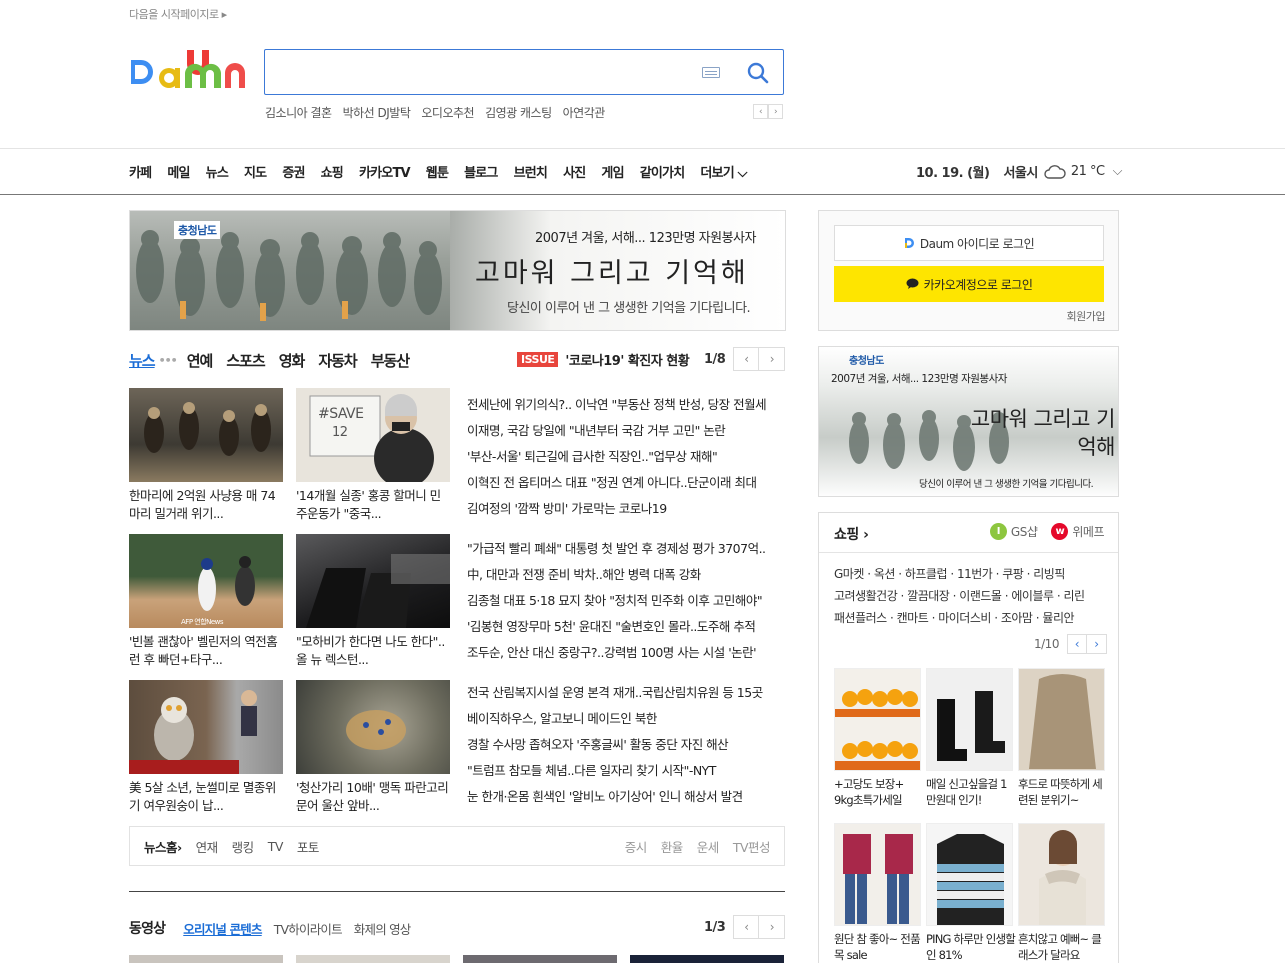  Describe the element at coordinates (481, 171) in the screenshot. I see `nav-blog: 블로그` at that location.